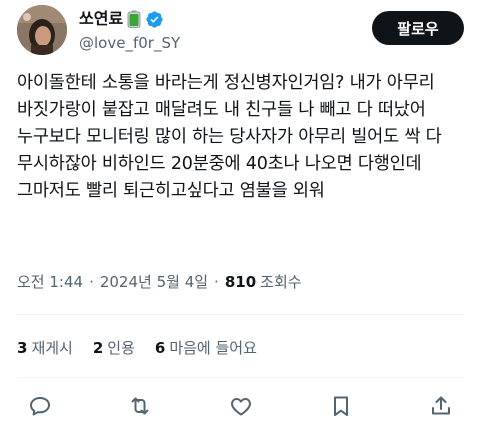 The width and height of the screenshot is (480, 433). What do you see at coordinates (281, 282) in the screenshot?
I see `views-label: 조회수` at bounding box center [281, 282].